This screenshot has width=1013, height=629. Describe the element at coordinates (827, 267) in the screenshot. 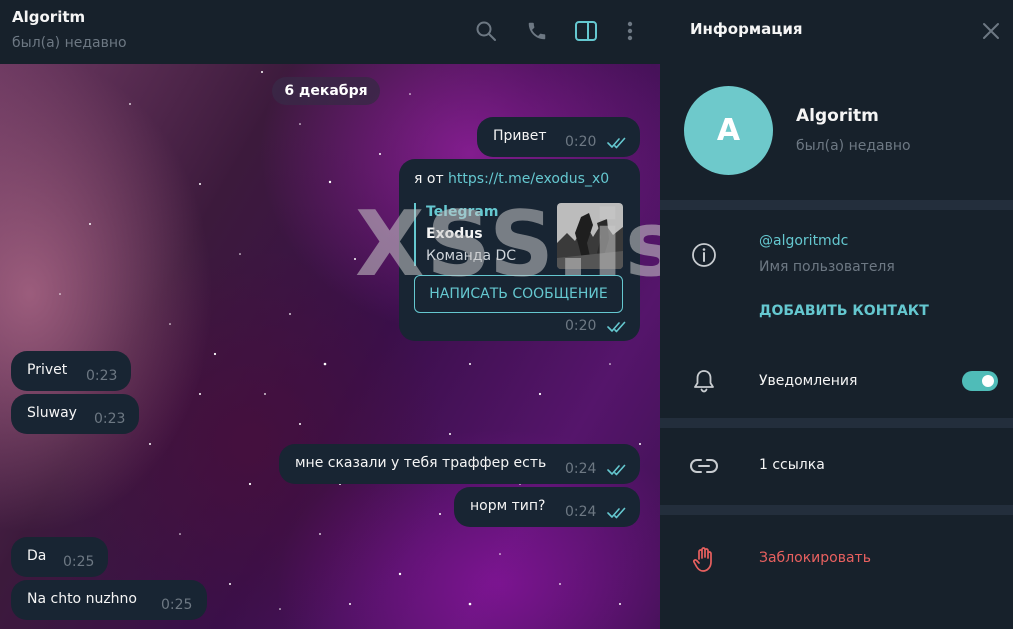

I see `username-label: Имя пользователя` at that location.